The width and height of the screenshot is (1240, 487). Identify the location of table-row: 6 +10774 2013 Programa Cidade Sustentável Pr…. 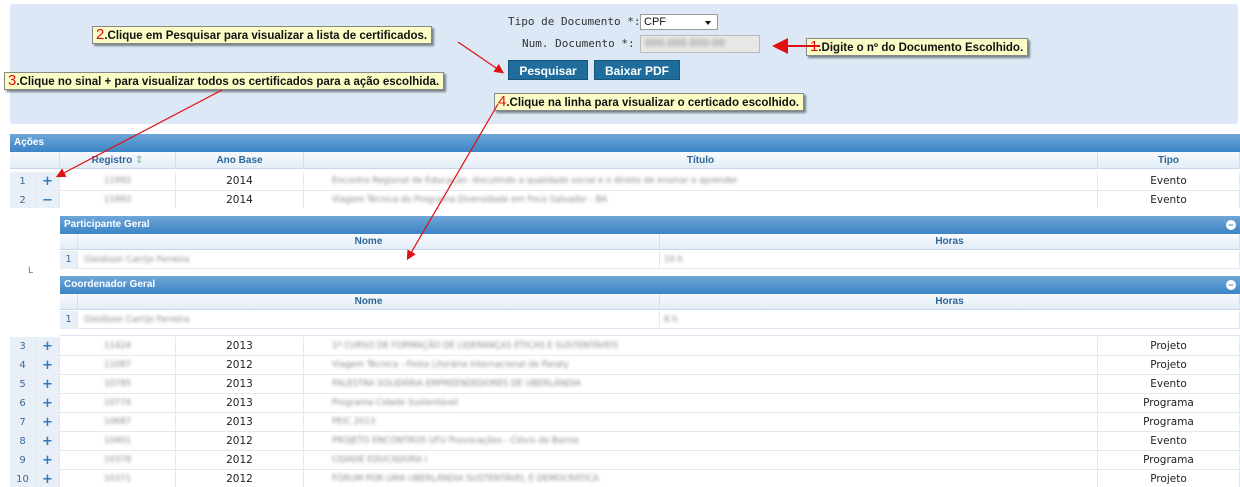
(625, 403).